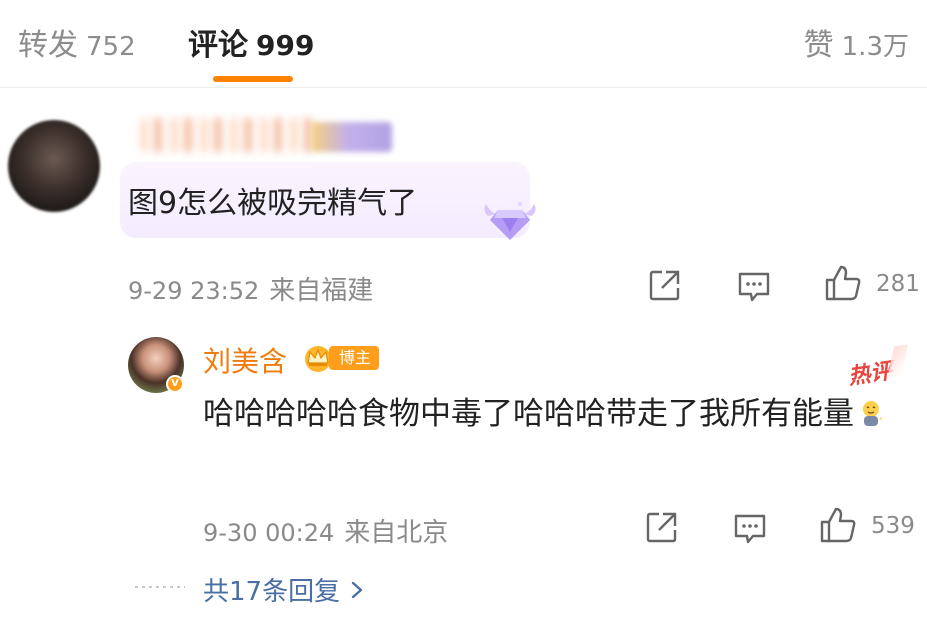 Image resolution: width=927 pixels, height=620 pixels. Describe the element at coordinates (528, 414) in the screenshot. I see `reply-text: 哈哈哈哈哈食物中毒了哈哈哈带走了我所有能量` at that location.